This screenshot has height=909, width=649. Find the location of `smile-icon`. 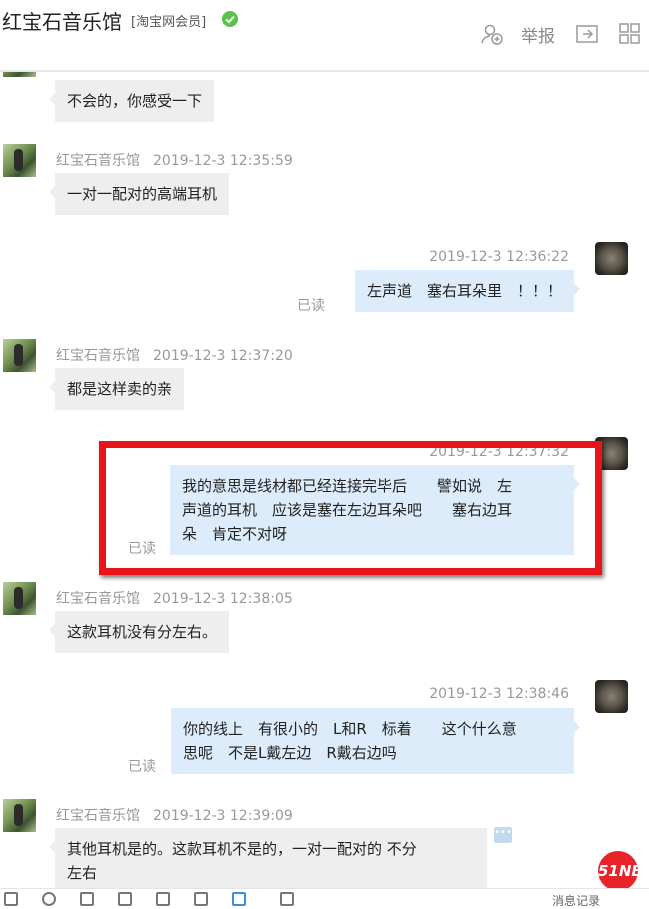

smile-icon is located at coordinates (49, 899).